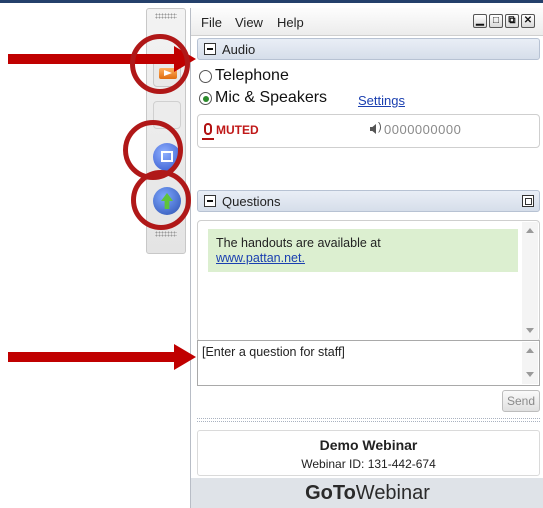  I want to click on minimize-button: ▁, so click(480, 21).